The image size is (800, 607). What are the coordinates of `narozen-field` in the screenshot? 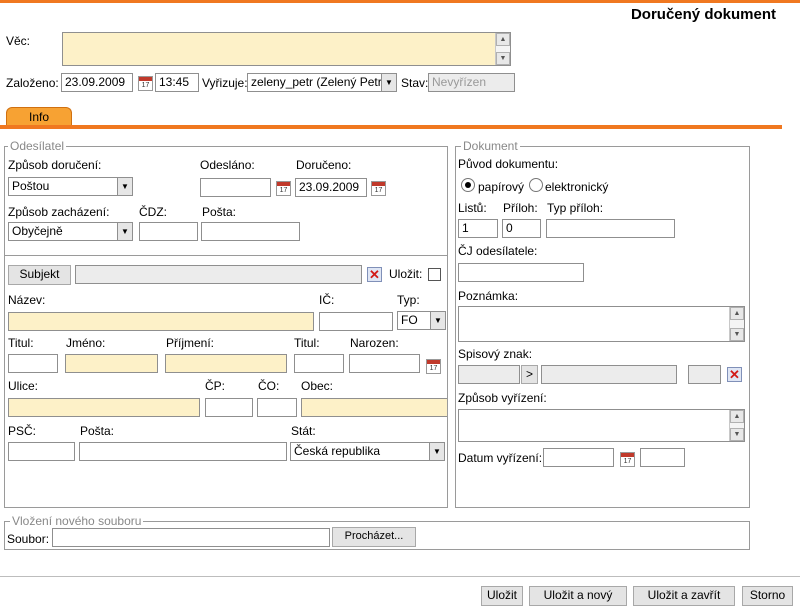 It's located at (384, 363).